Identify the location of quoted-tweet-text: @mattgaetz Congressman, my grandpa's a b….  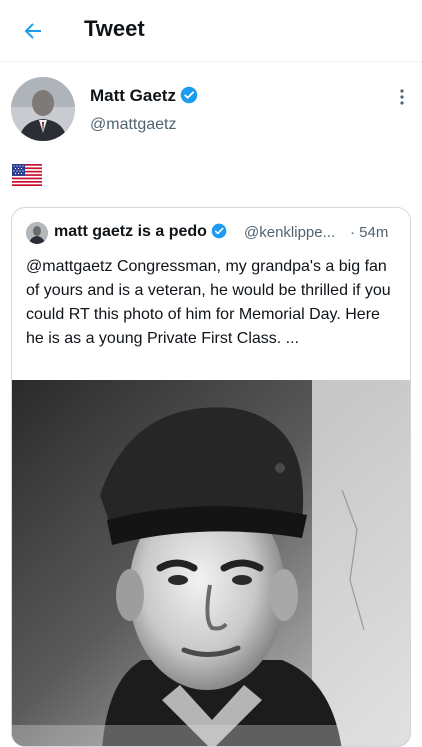
(208, 302).